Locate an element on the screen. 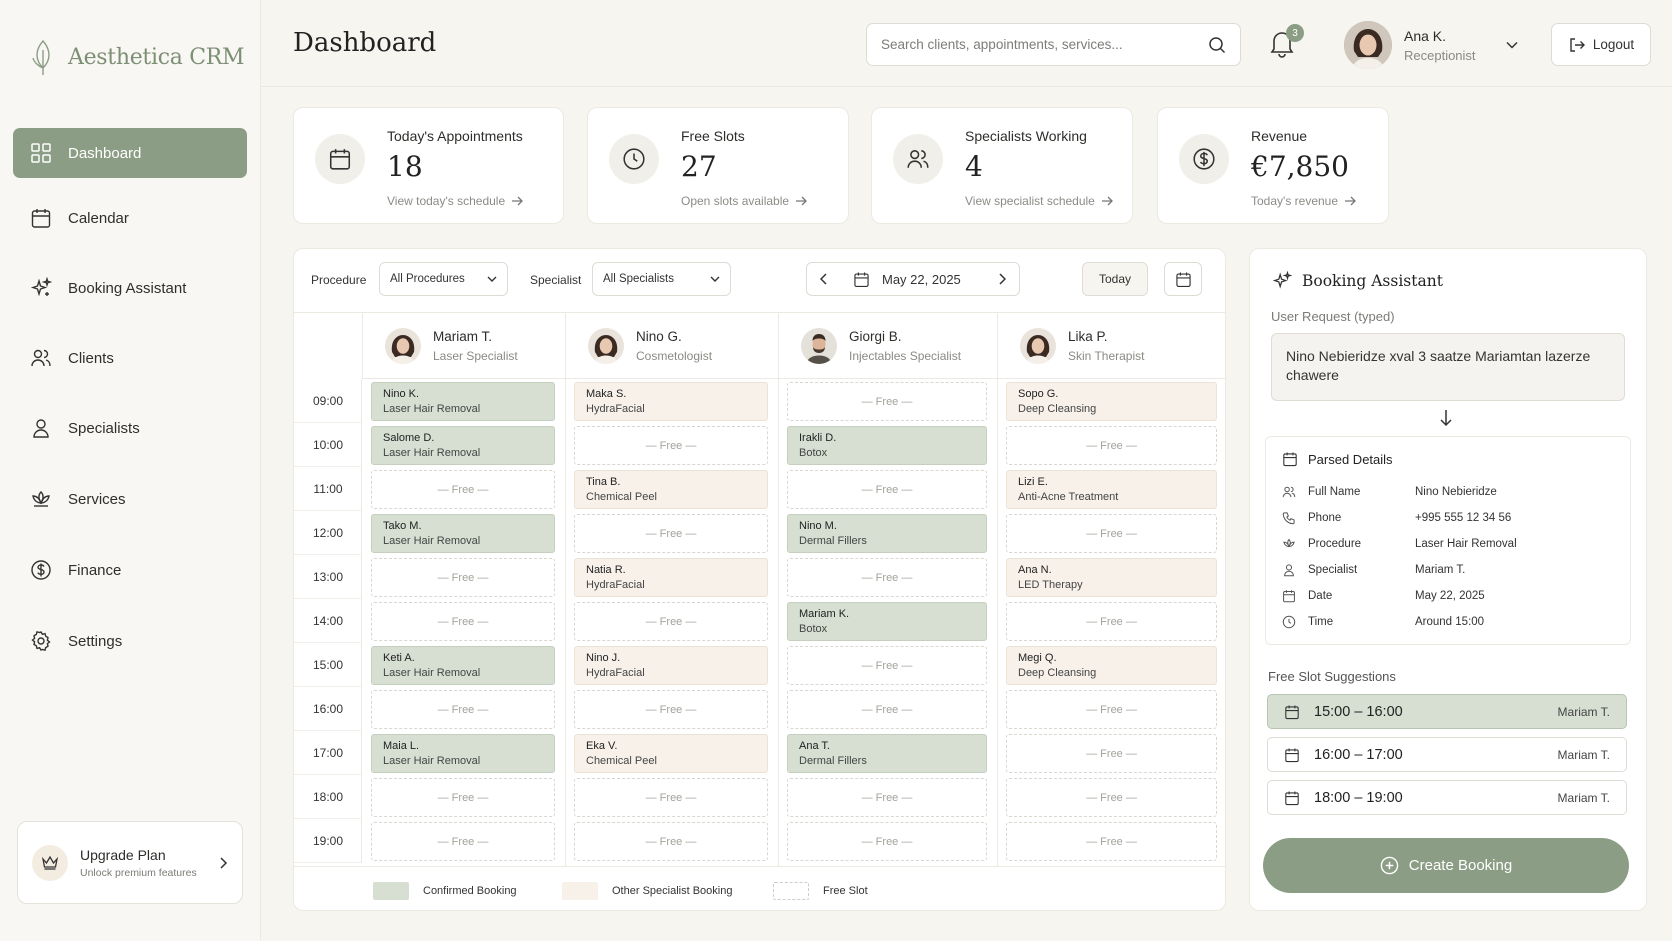  confirmed-booking: Salome D. Laser Hair Removal is located at coordinates (463, 445).